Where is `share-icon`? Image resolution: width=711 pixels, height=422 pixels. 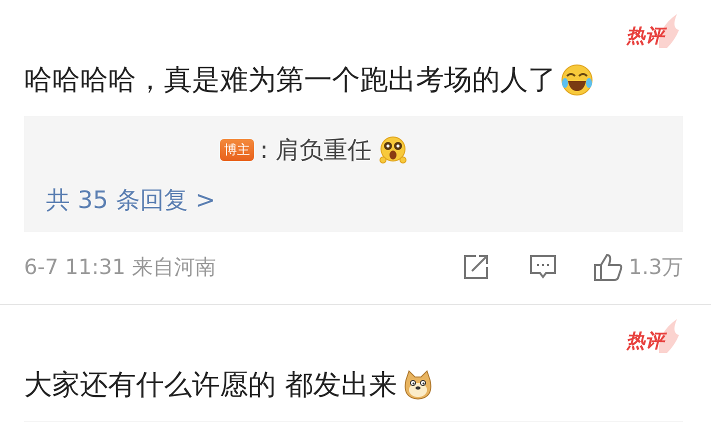 share-icon is located at coordinates (475, 267).